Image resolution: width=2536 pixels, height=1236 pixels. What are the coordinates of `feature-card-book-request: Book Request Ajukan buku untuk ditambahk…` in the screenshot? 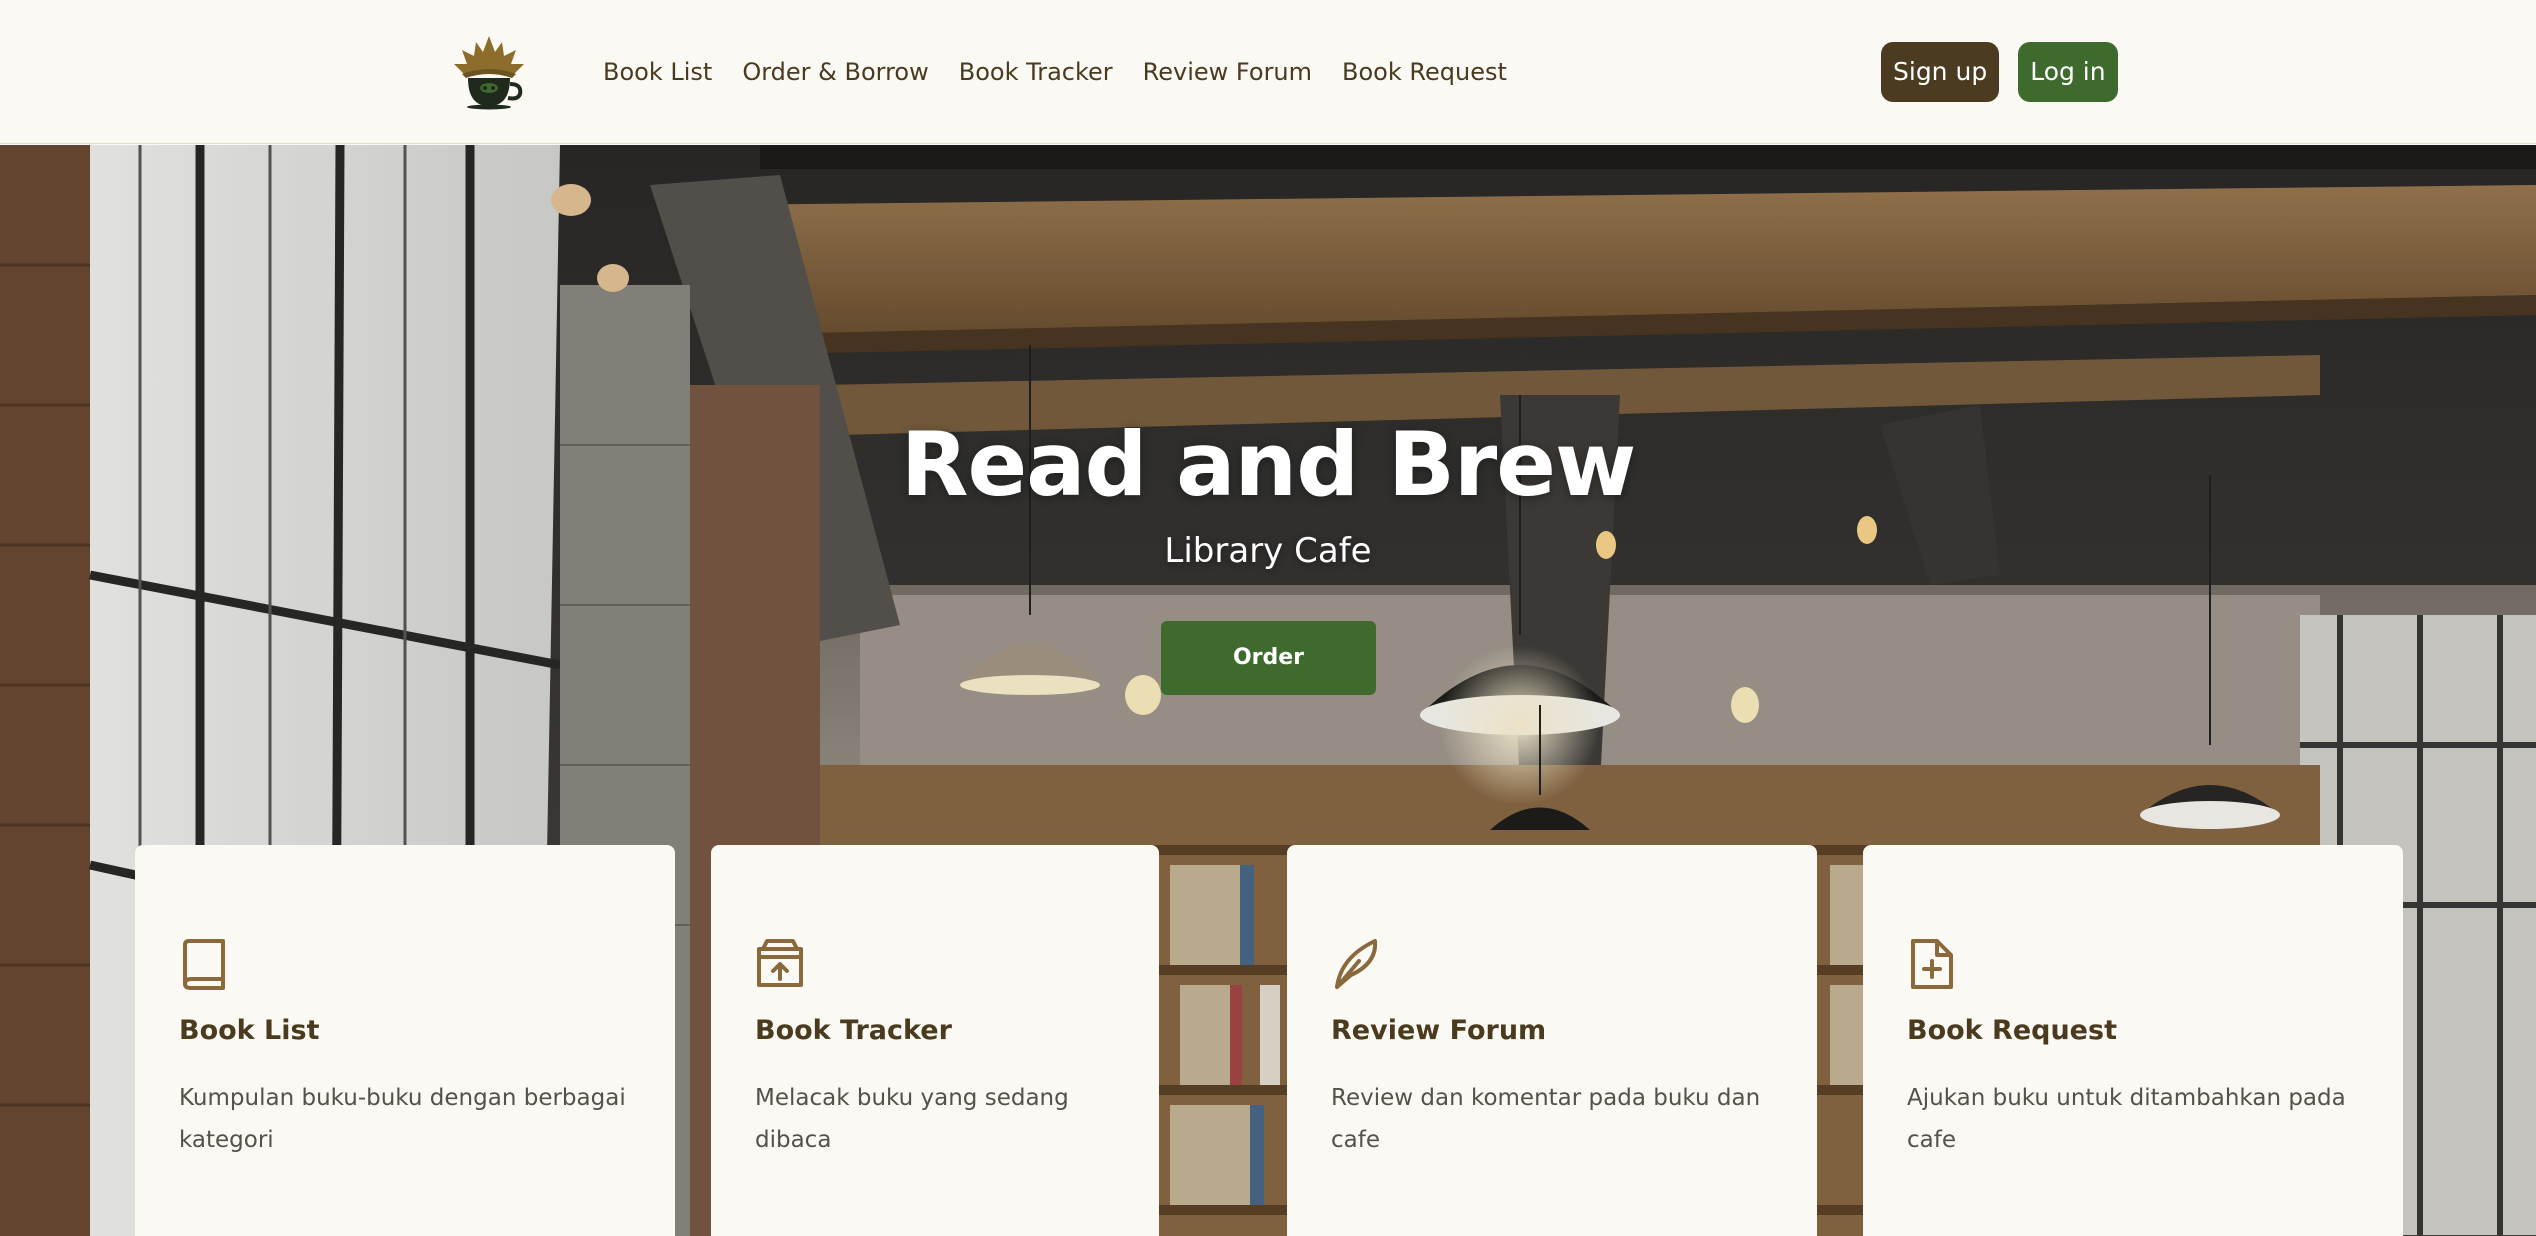 It's located at (2133, 1040).